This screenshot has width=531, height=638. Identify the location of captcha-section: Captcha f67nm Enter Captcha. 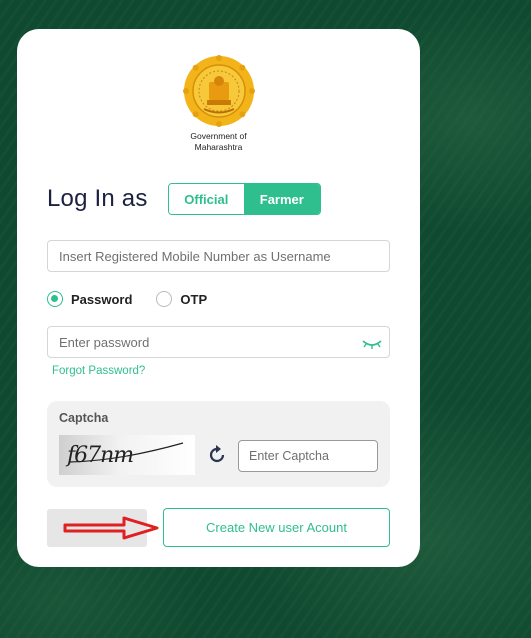
(218, 444).